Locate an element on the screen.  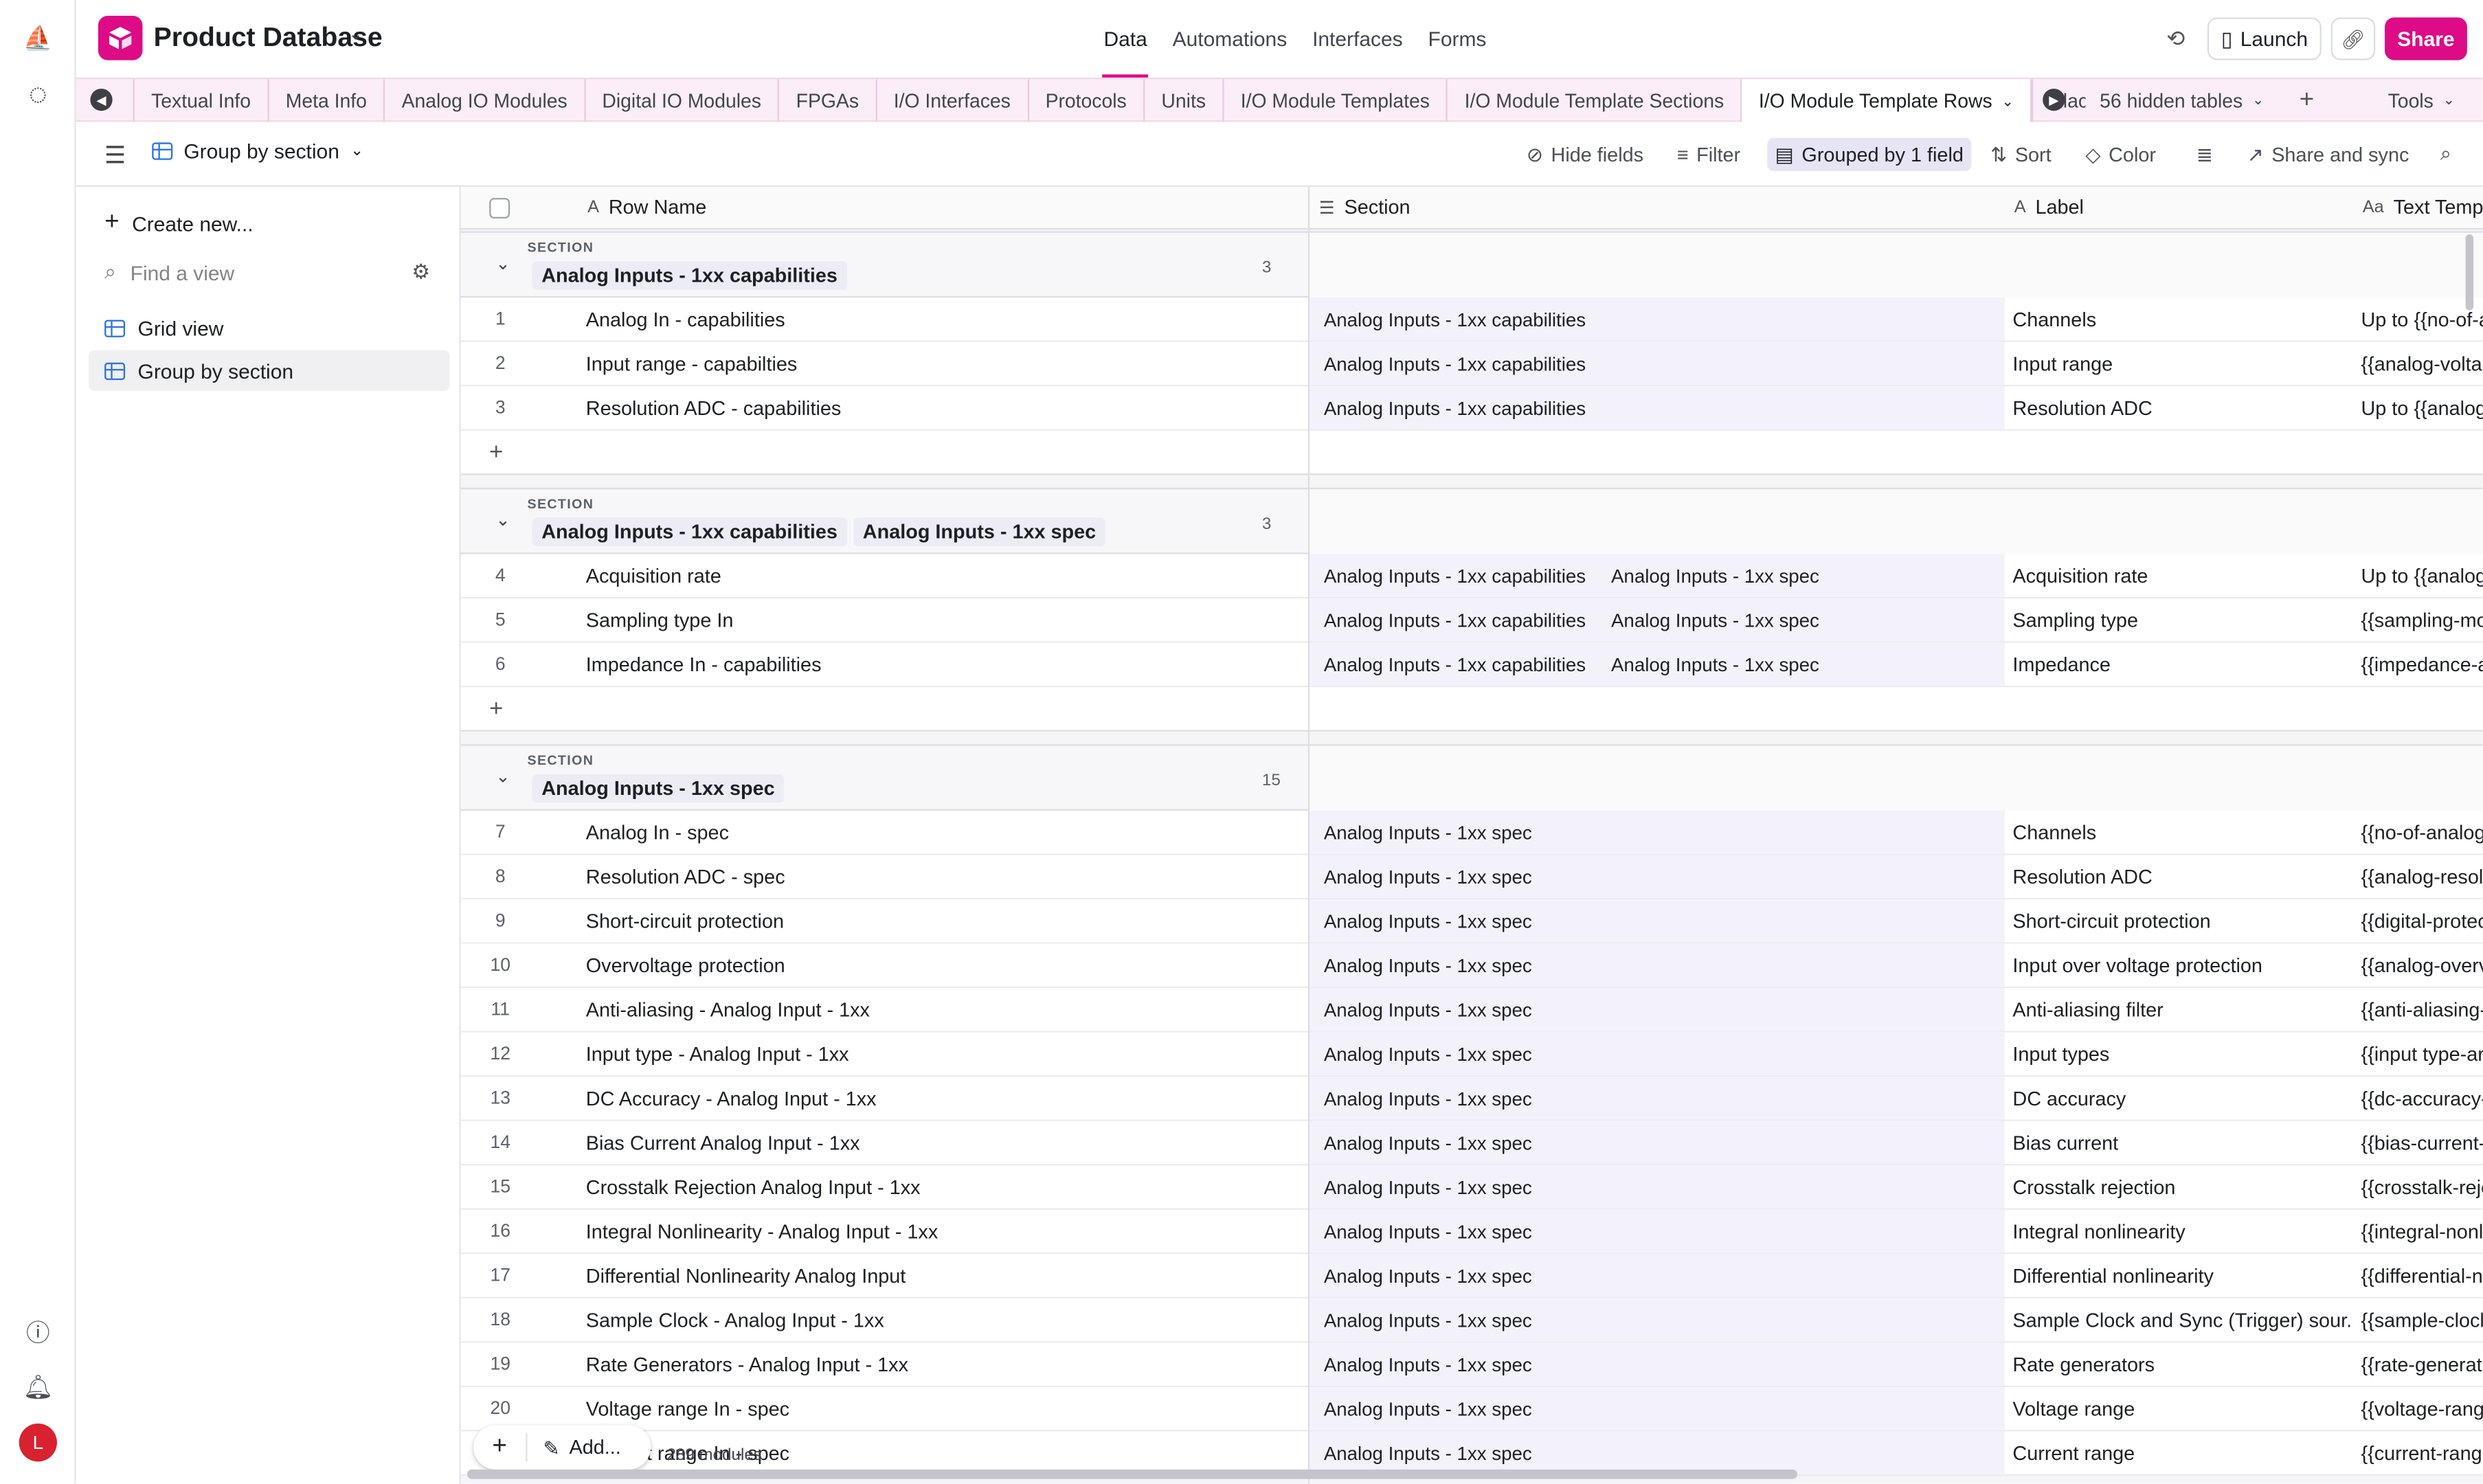
cell-row-name: Input type - Analog Input - 1xx is located at coordinates (717, 1054).